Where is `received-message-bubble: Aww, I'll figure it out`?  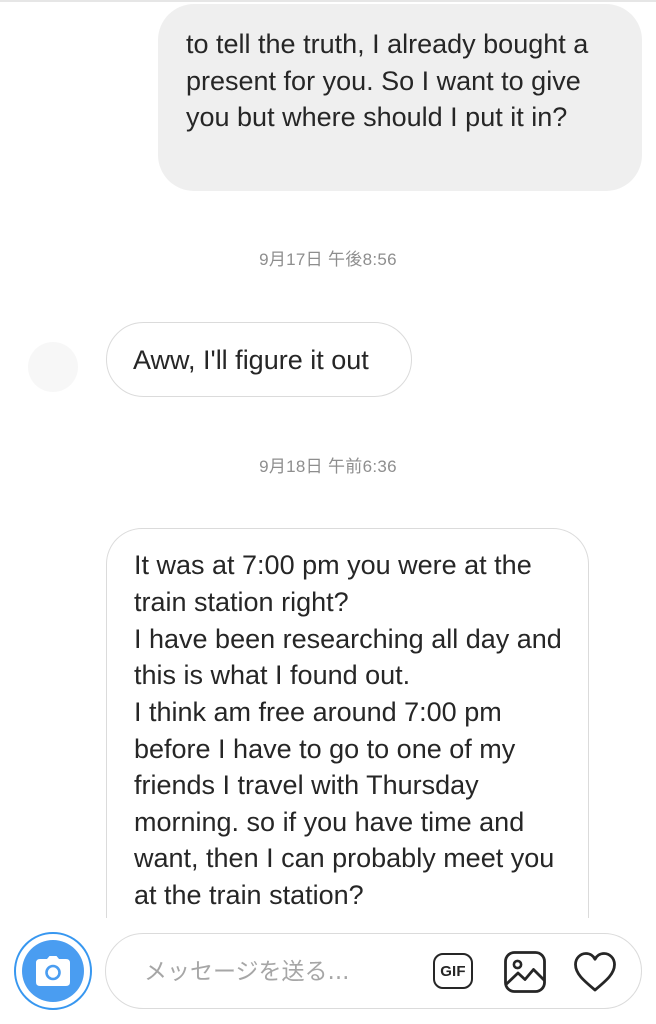
received-message-bubble: Aww, I'll figure it out is located at coordinates (259, 359).